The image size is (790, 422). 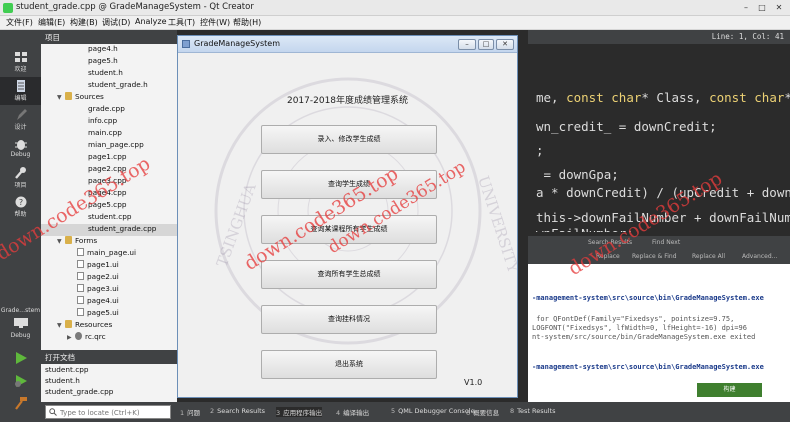 I want to click on output-pane-tab: 6 概要信息, so click(x=482, y=412).